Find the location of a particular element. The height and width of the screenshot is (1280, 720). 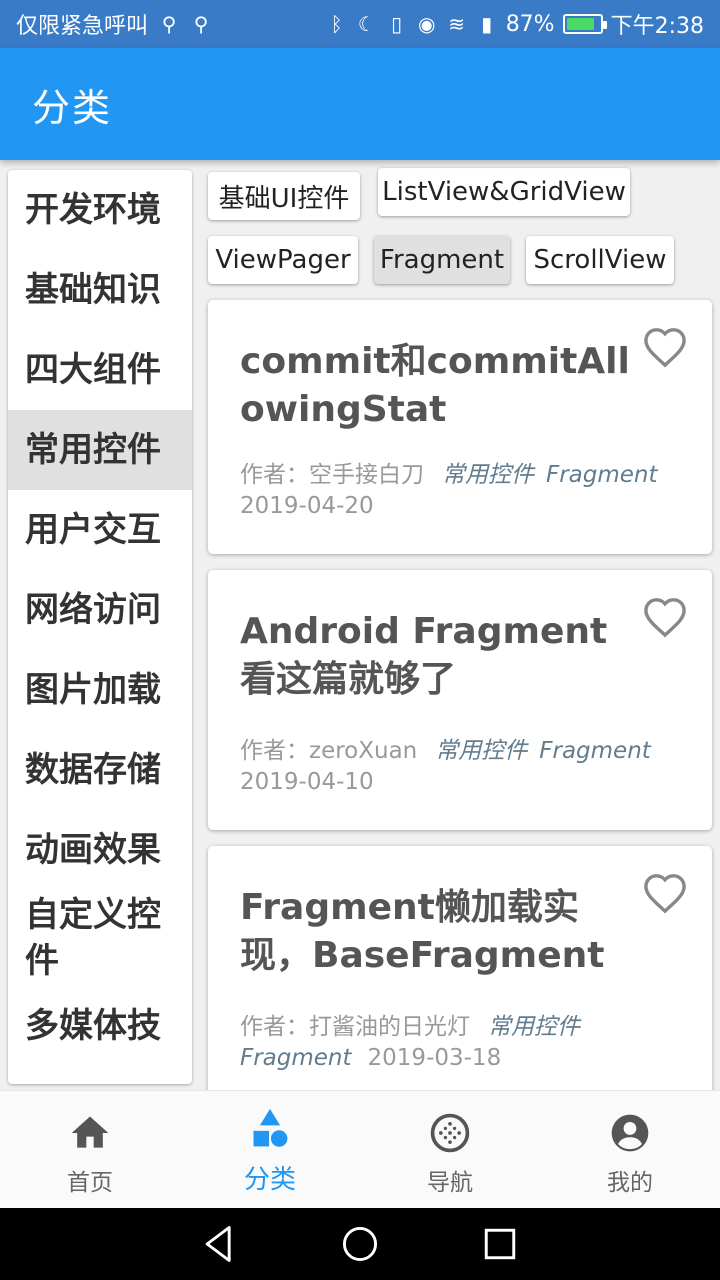

eye-icon: ◉ is located at coordinates (426, 24).